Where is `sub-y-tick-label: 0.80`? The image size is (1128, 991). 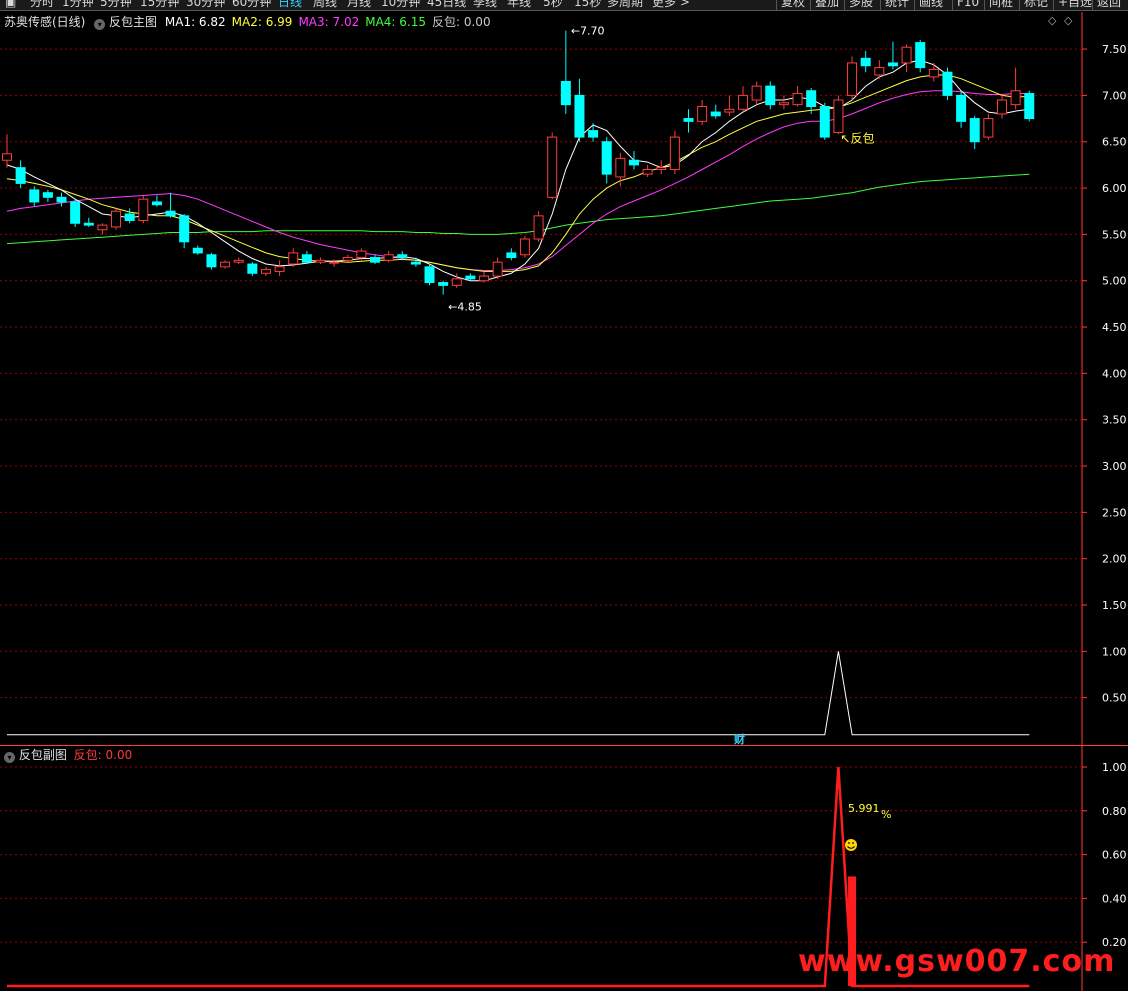
sub-y-tick-label: 0.80 is located at coordinates (1114, 811).